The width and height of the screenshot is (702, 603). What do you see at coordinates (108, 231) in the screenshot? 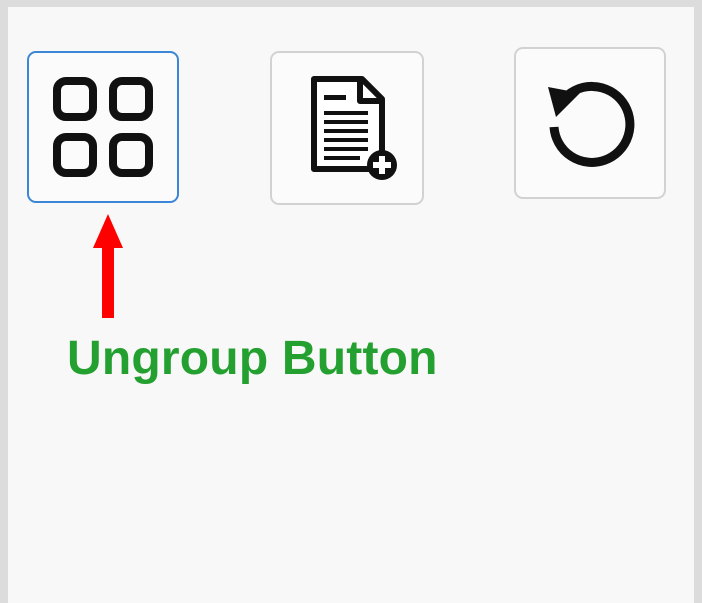
I see `arrow-head` at bounding box center [108, 231].